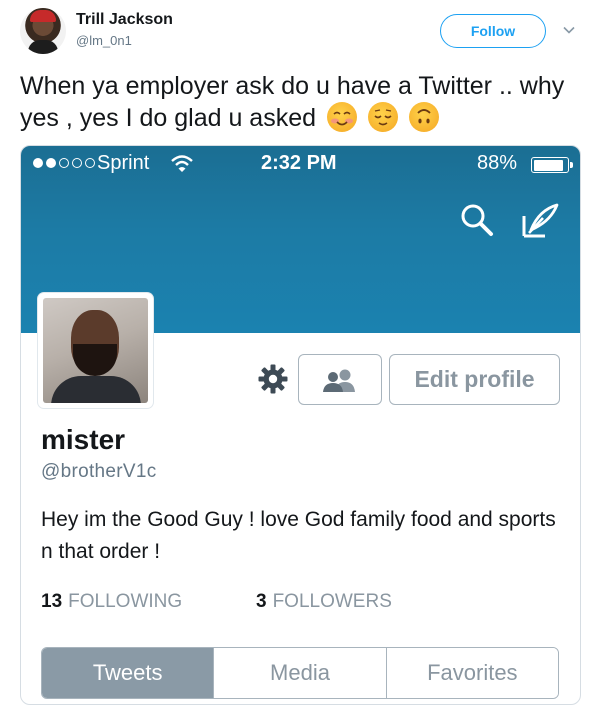 This screenshot has width=592, height=710. Describe the element at coordinates (104, 40) in the screenshot. I see `author-handle: @lm_0n1` at that location.